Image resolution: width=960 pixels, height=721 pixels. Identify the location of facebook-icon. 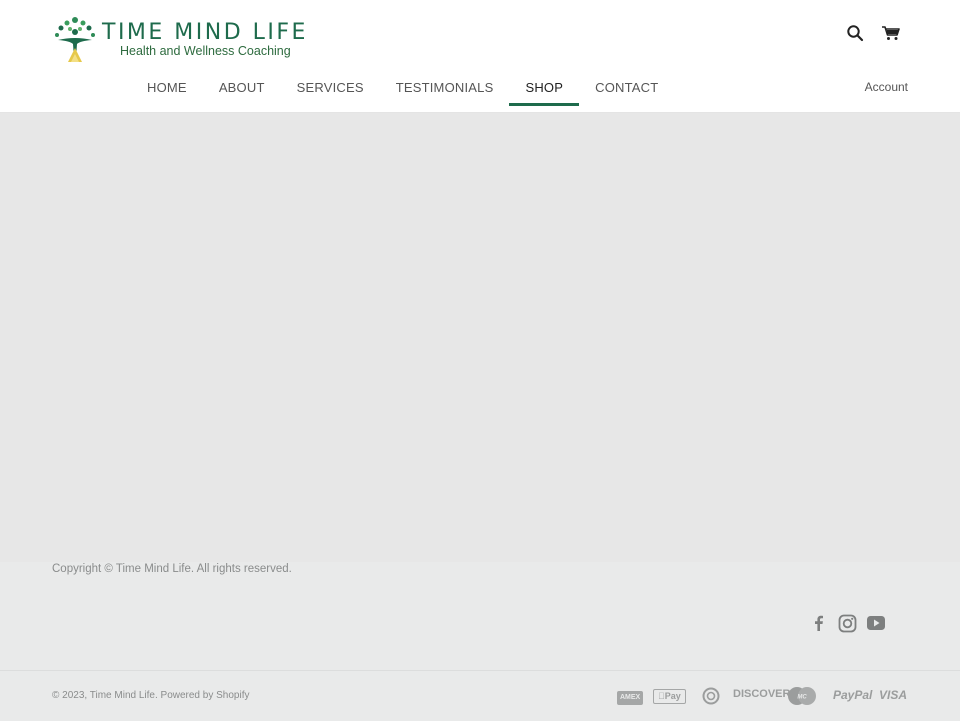
(820, 624).